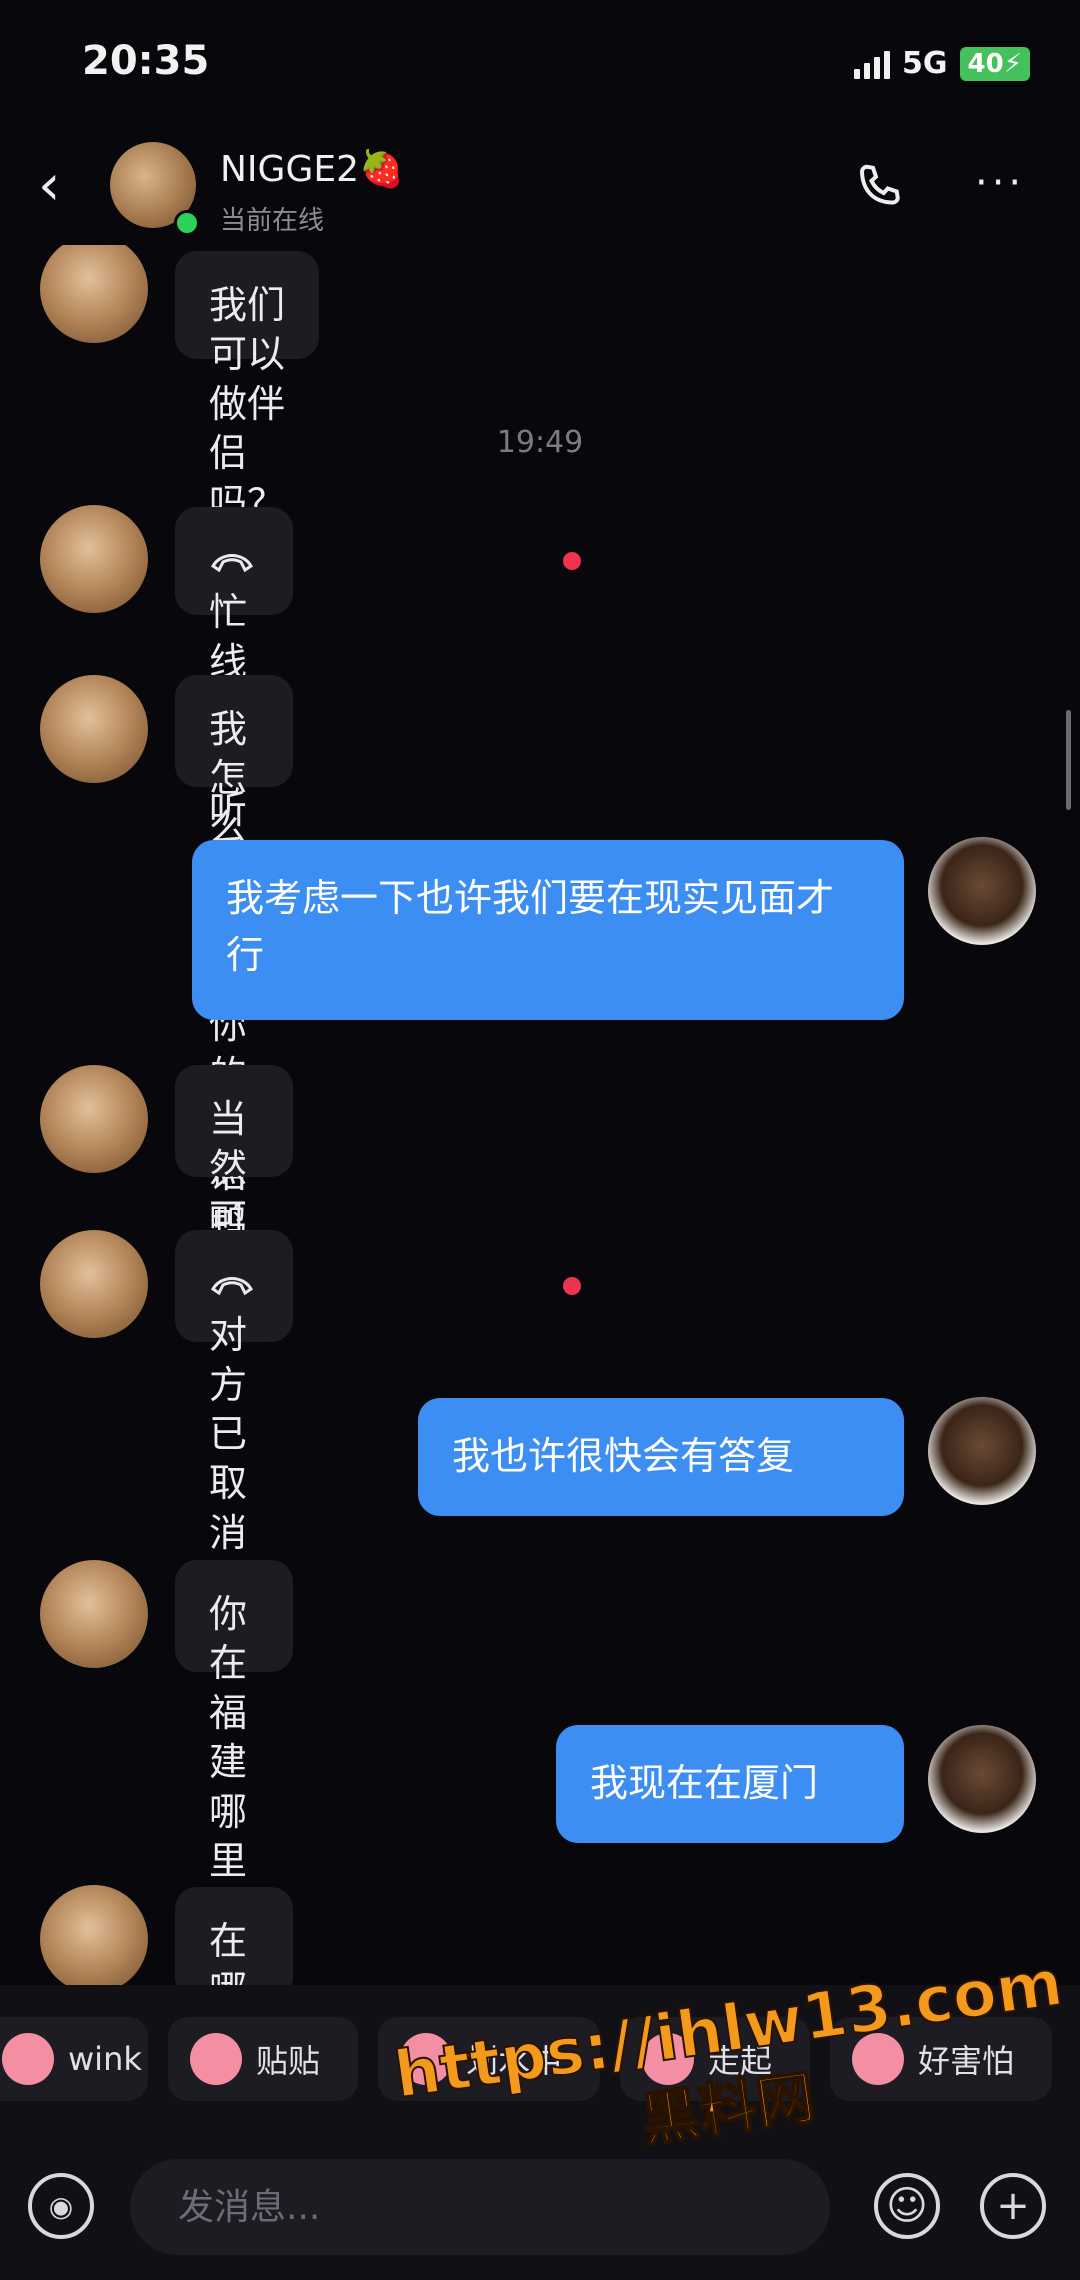  What do you see at coordinates (540, 190) in the screenshot?
I see `chat-header: ‹ NIGGE2🍓 当前在线 ···` at bounding box center [540, 190].